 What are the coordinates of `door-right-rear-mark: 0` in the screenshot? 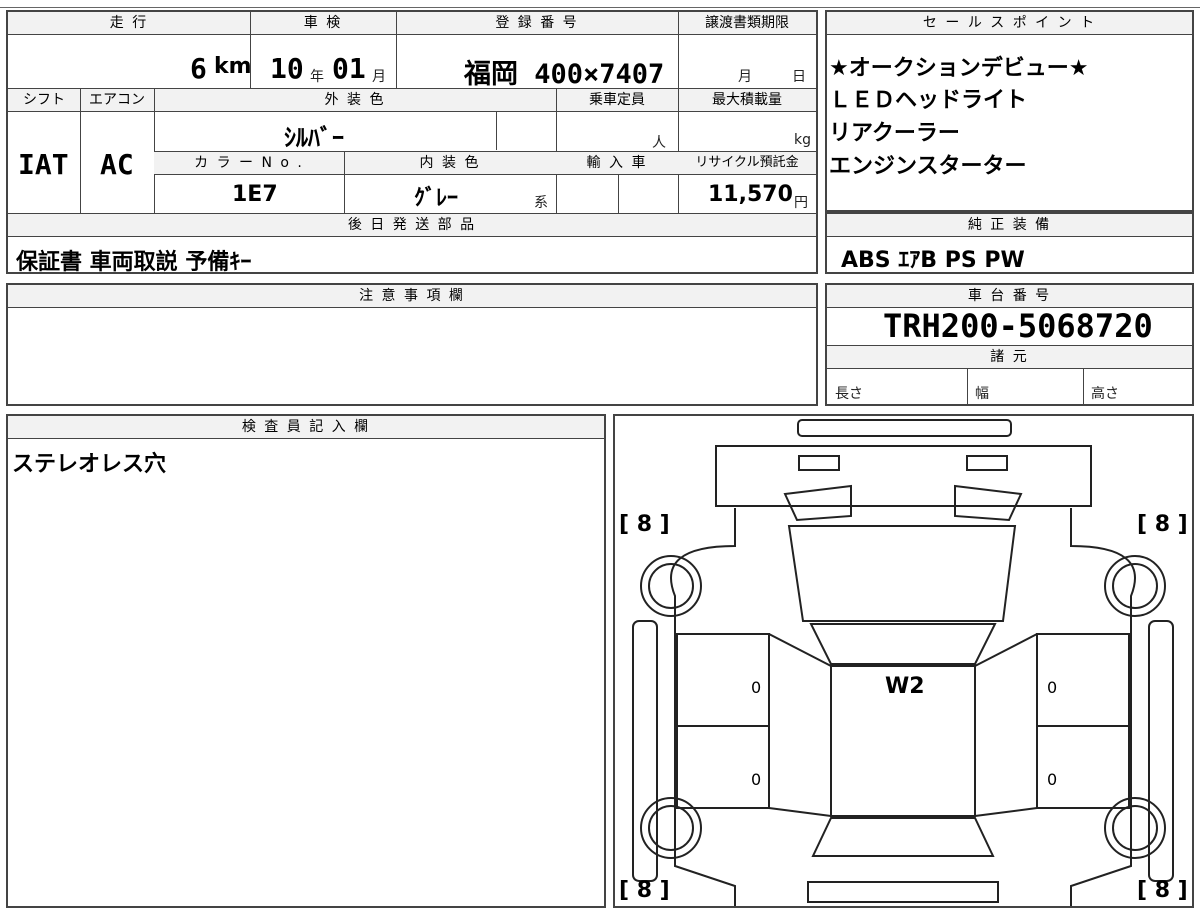 It's located at (1052, 779).